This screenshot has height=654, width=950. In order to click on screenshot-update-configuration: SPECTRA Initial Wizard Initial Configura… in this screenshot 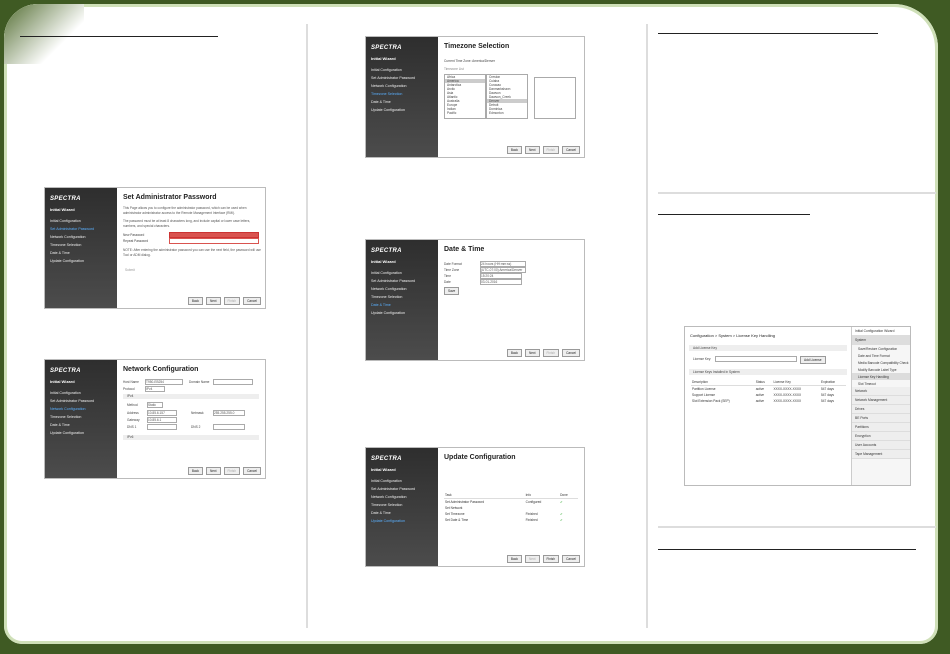, I will do `click(475, 507)`.